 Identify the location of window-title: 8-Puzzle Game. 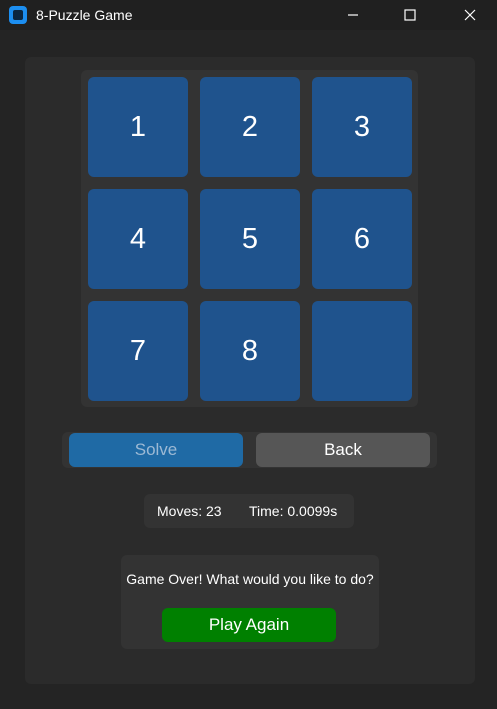
(84, 15).